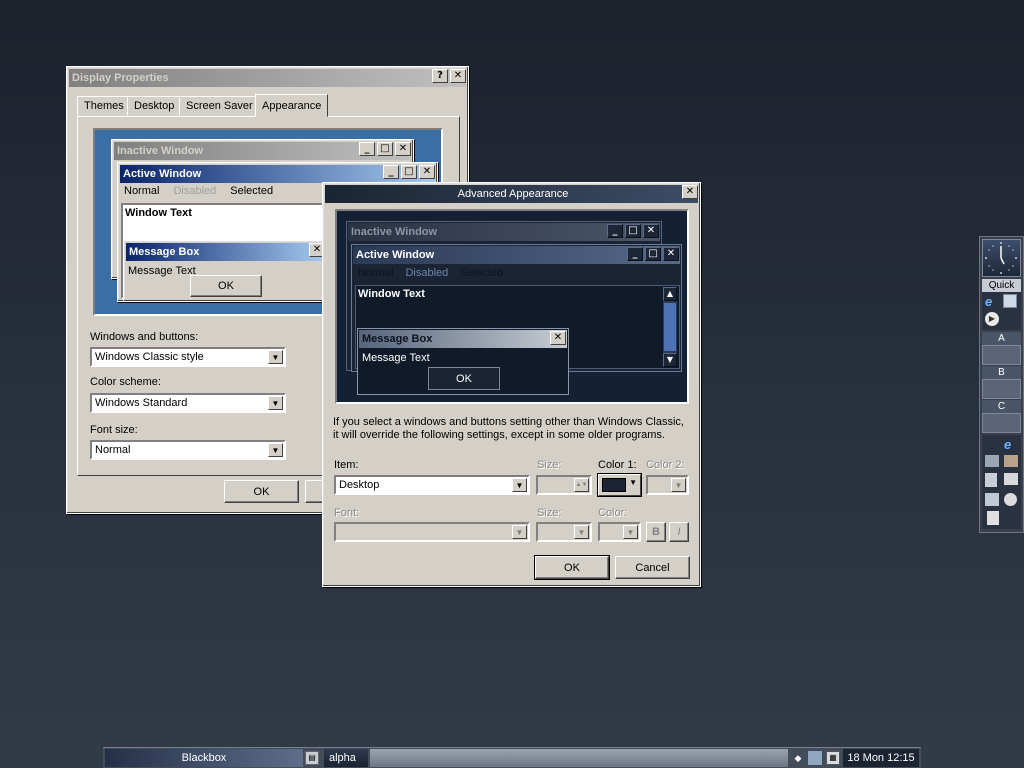 This screenshot has width=1024, height=768. I want to click on folder-icon, so click(1011, 479).